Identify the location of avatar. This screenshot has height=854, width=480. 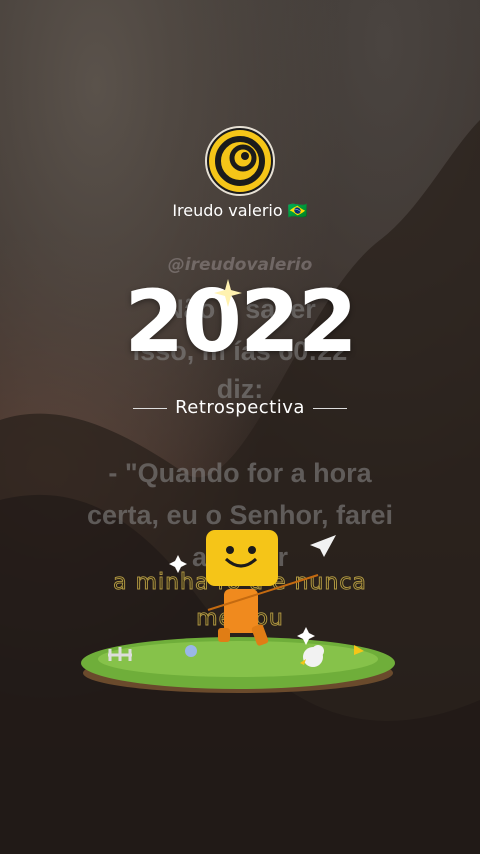
(240, 161).